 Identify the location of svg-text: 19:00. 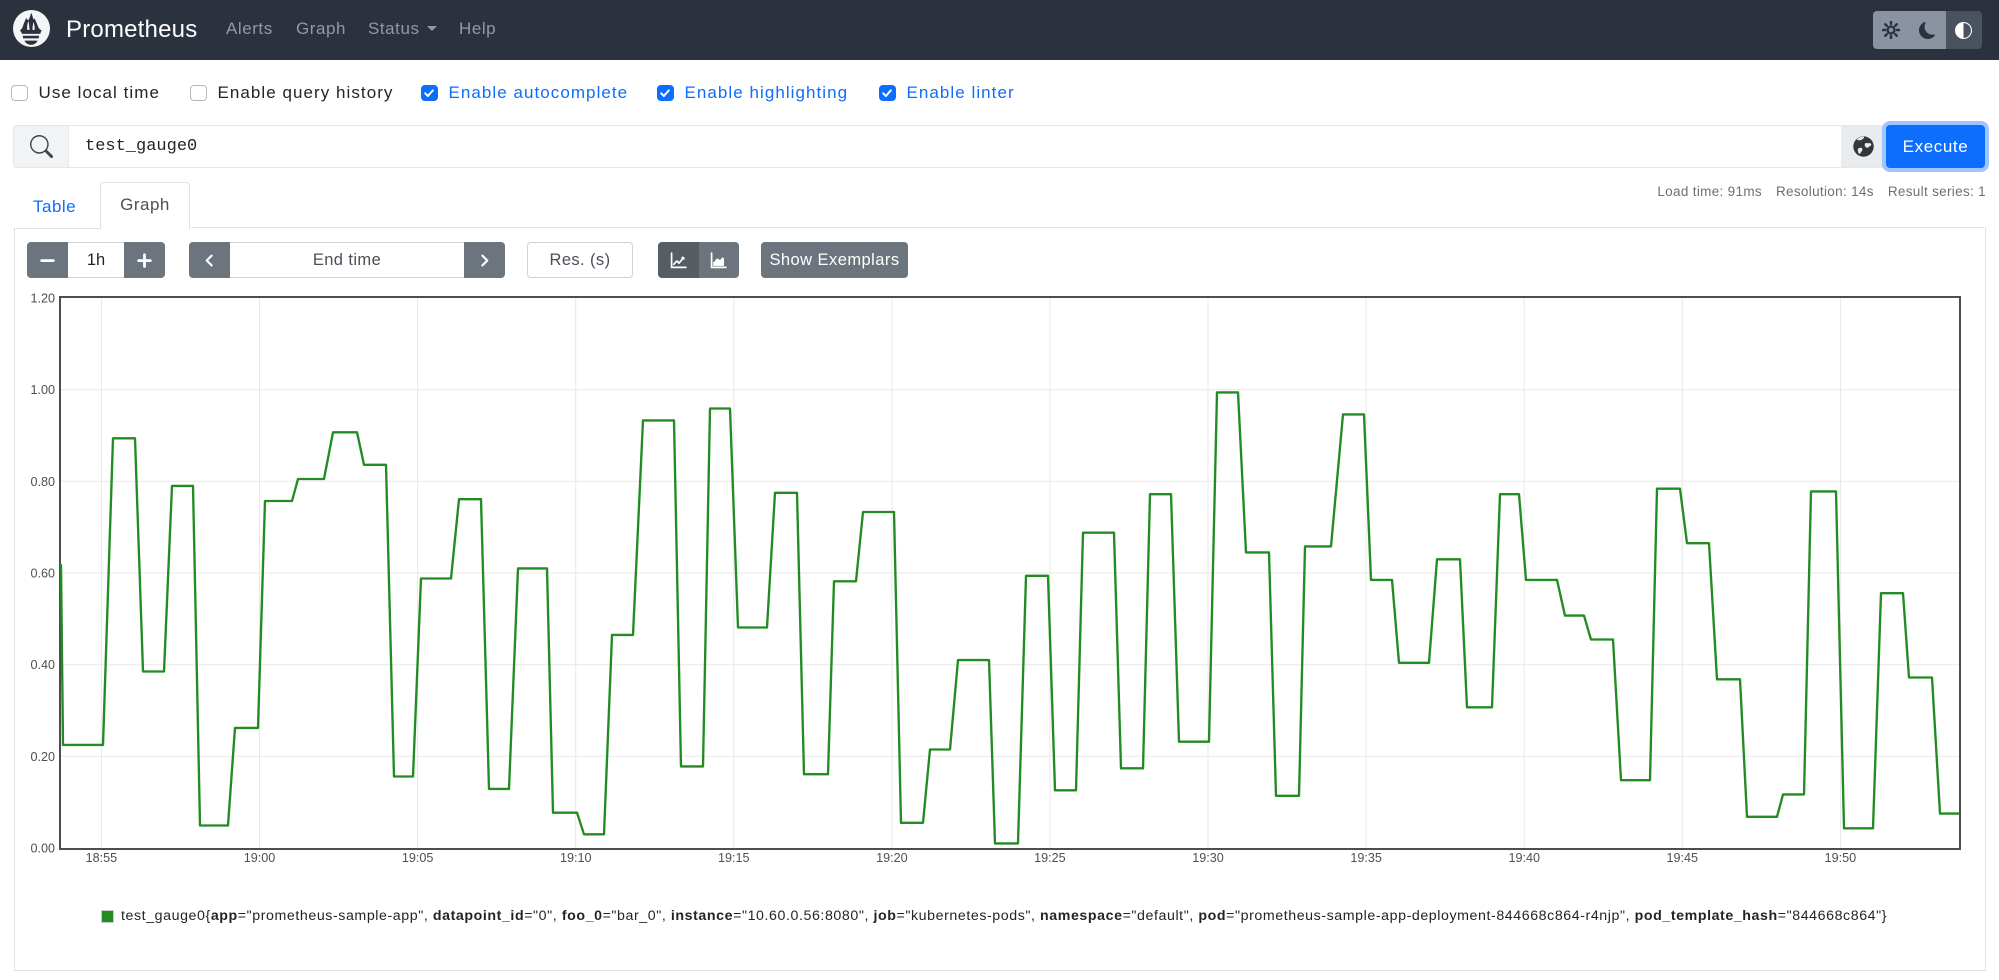
(260, 858).